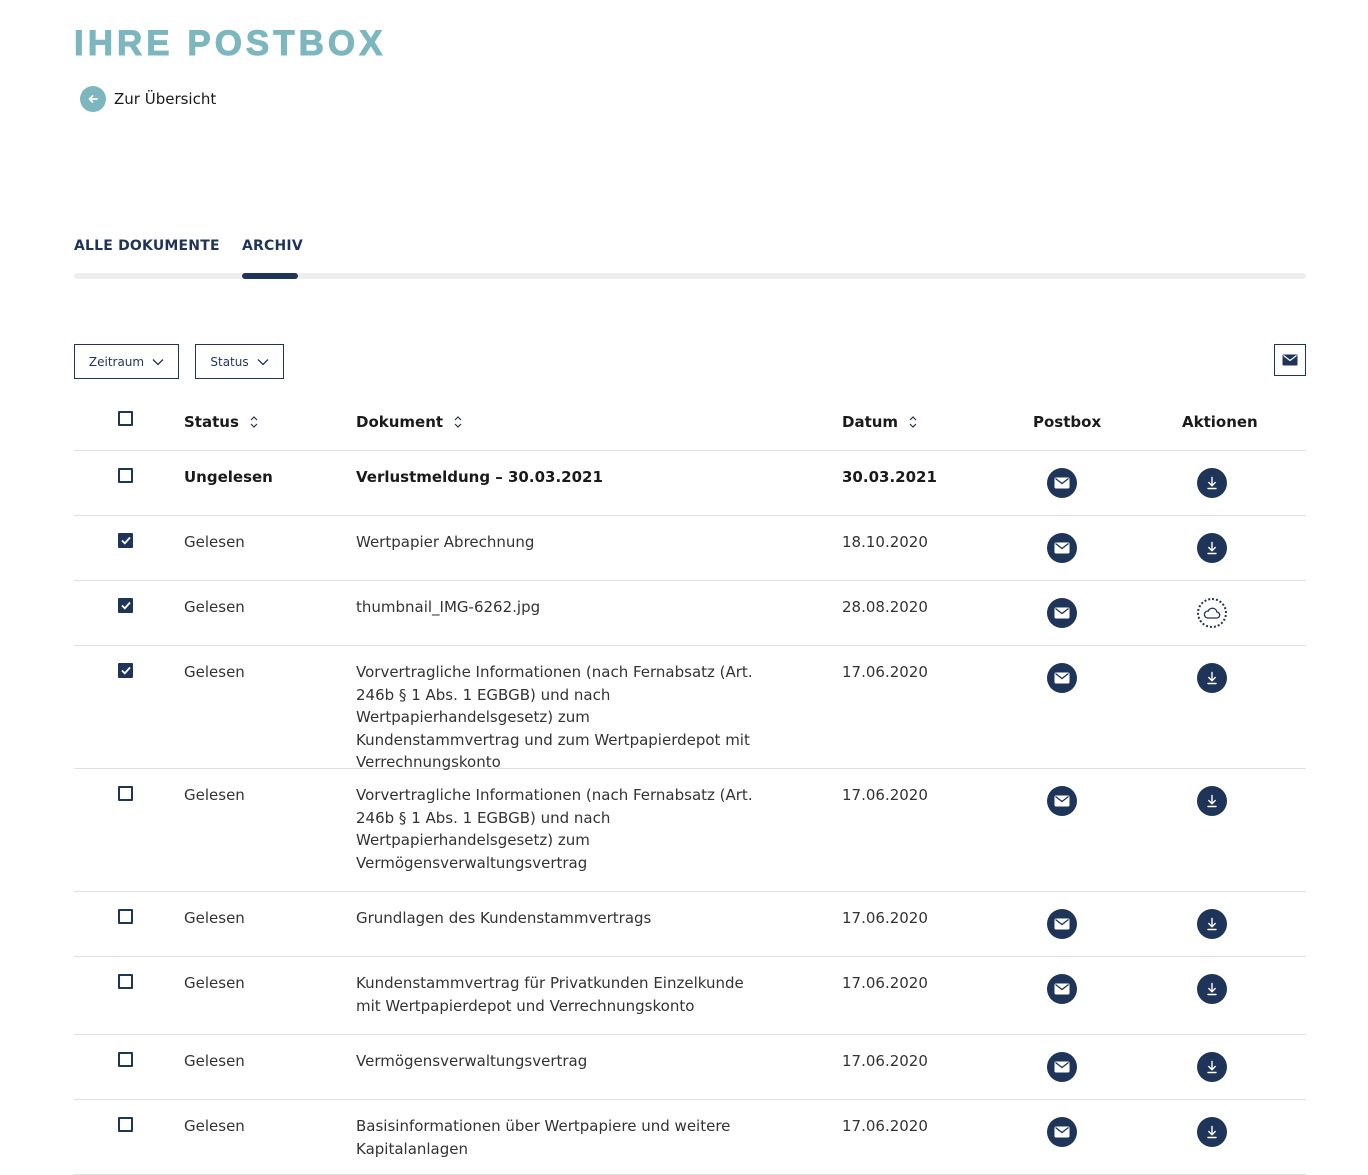 The height and width of the screenshot is (1175, 1368). I want to click on cloud-icon, so click(1212, 613).